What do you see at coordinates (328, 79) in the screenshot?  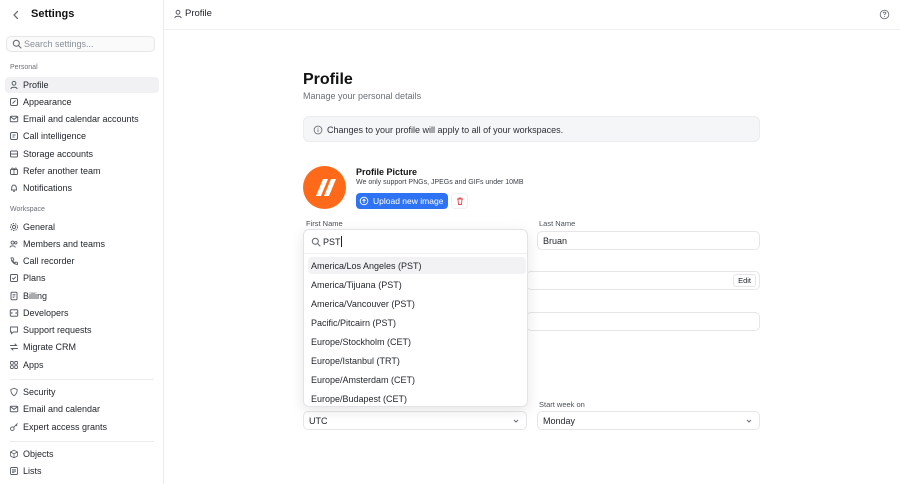 I see `page-title: Profile` at bounding box center [328, 79].